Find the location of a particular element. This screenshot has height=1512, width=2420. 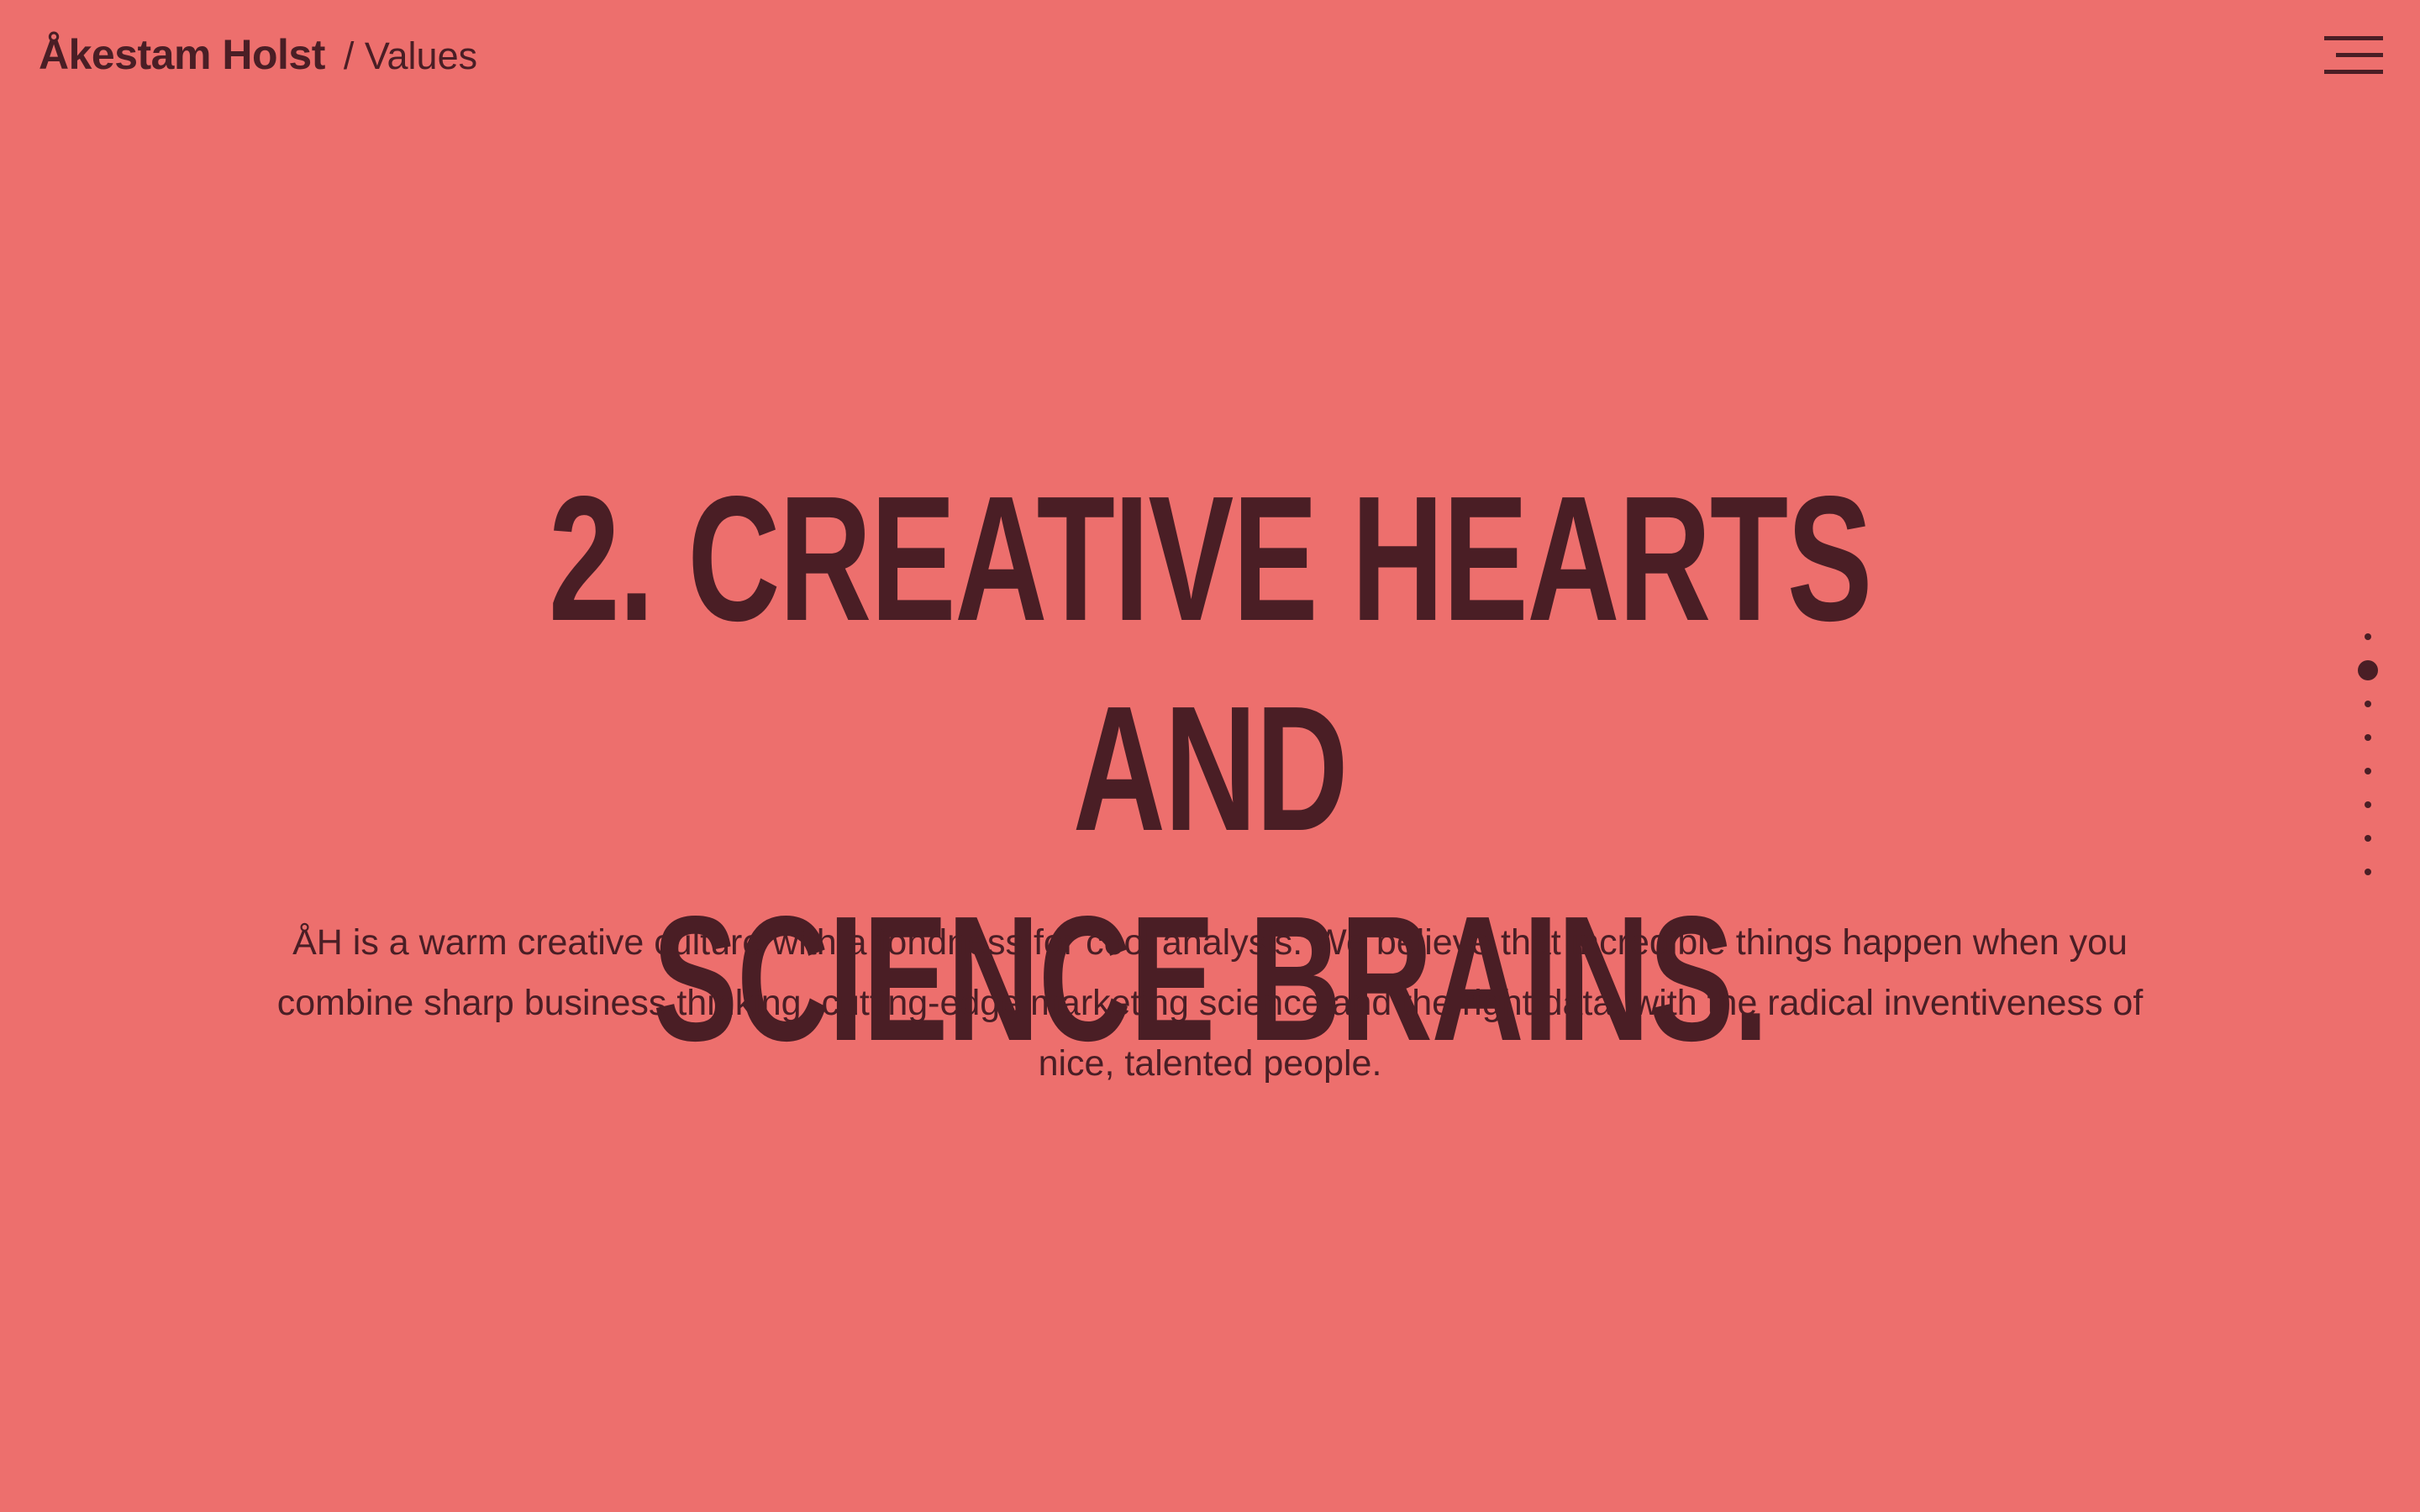

brand-logo-link: Åkestam Holst is located at coordinates (182, 54).